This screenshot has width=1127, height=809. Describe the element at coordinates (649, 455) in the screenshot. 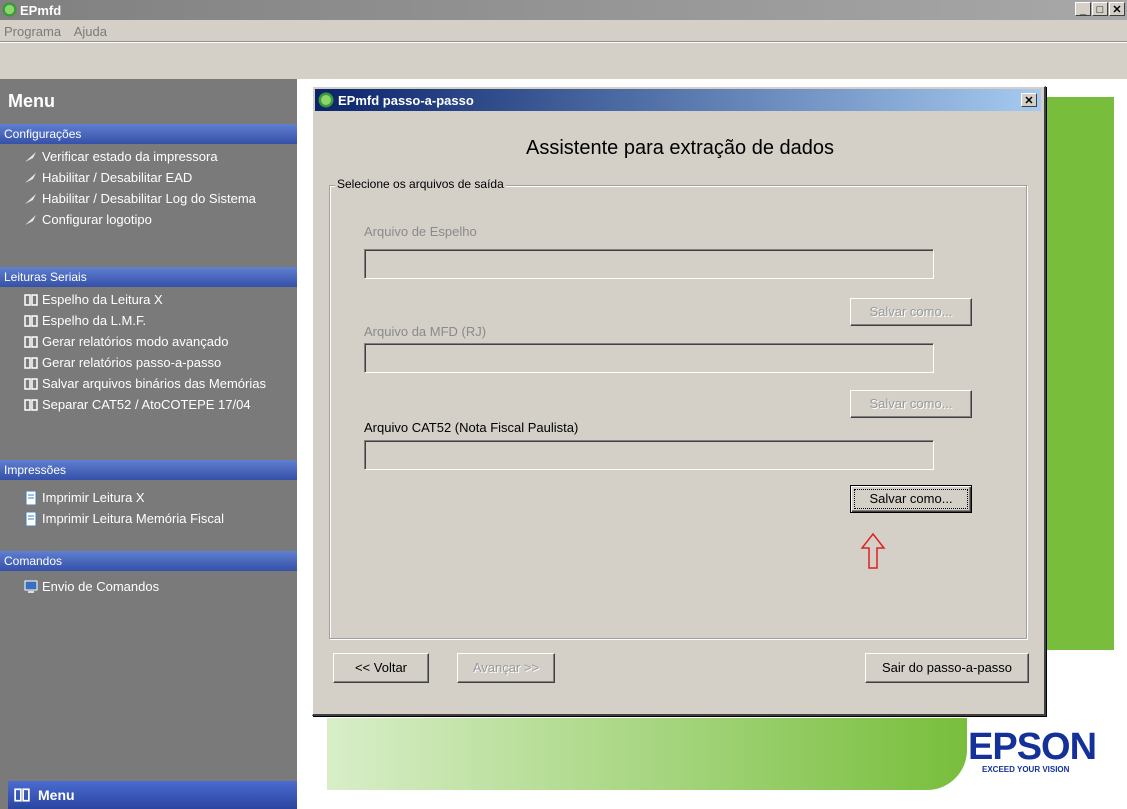

I see `cat52-file-field` at that location.